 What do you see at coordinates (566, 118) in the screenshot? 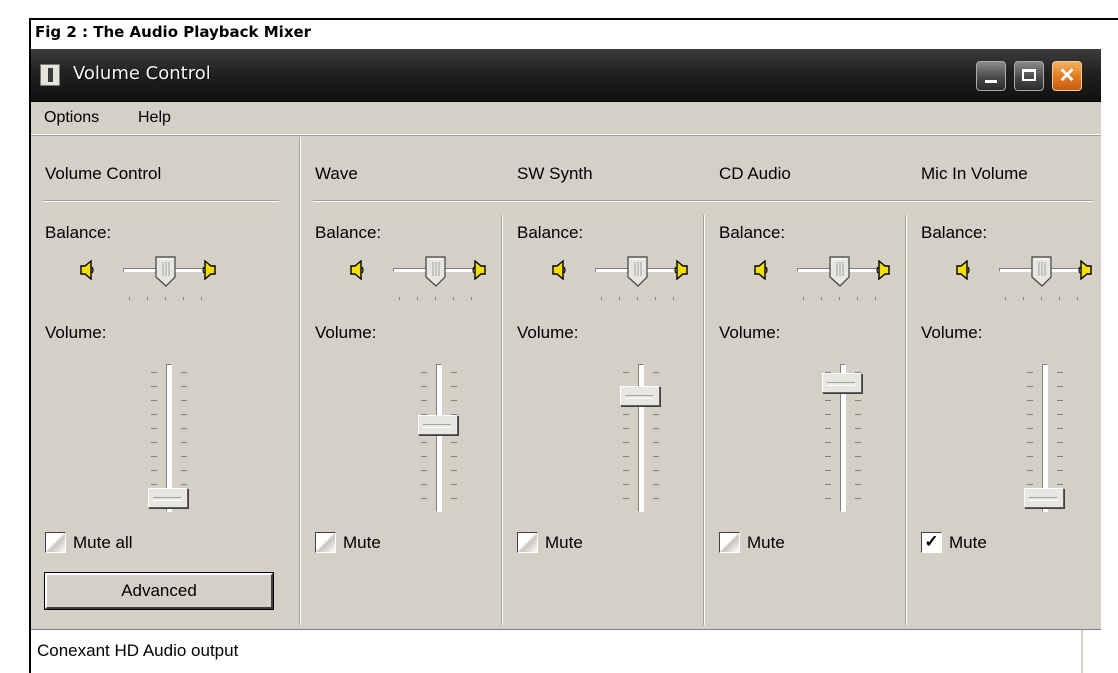
I see `menu-bar: Options Help` at bounding box center [566, 118].